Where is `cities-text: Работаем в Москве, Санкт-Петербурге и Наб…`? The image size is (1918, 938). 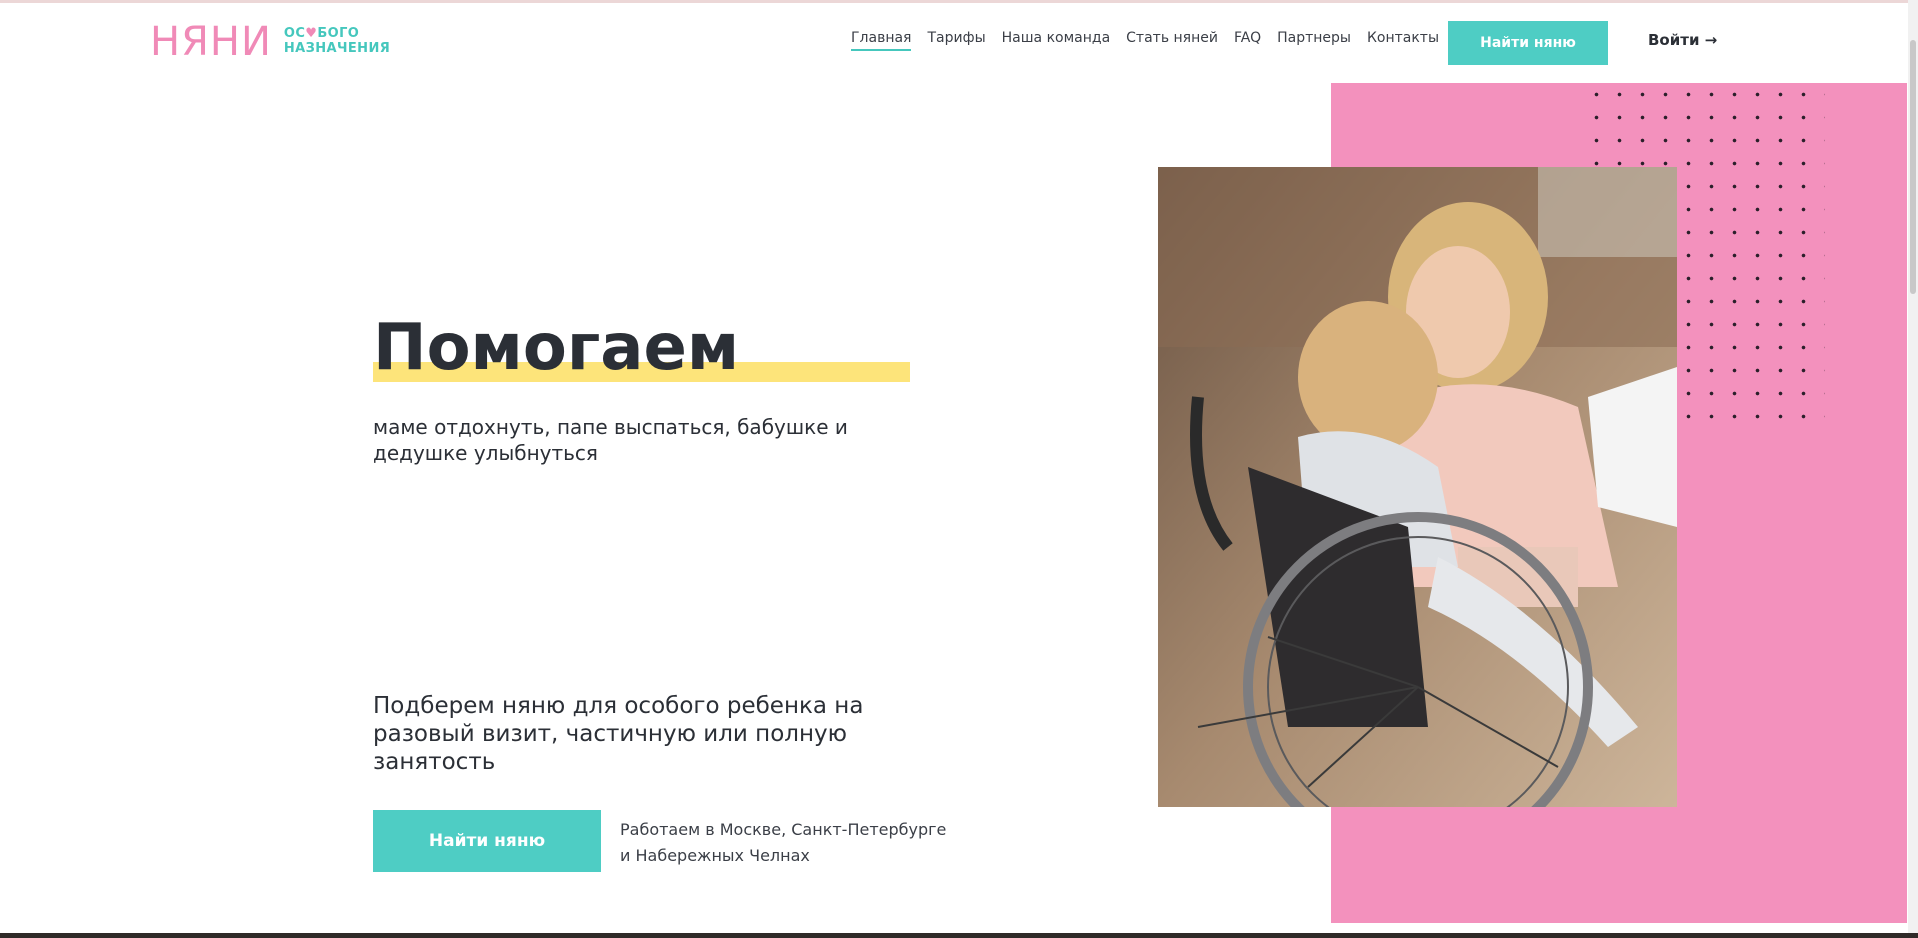
cities-text: Работаем в Москве, Санкт-Петербурге и Наб… is located at coordinates (783, 842).